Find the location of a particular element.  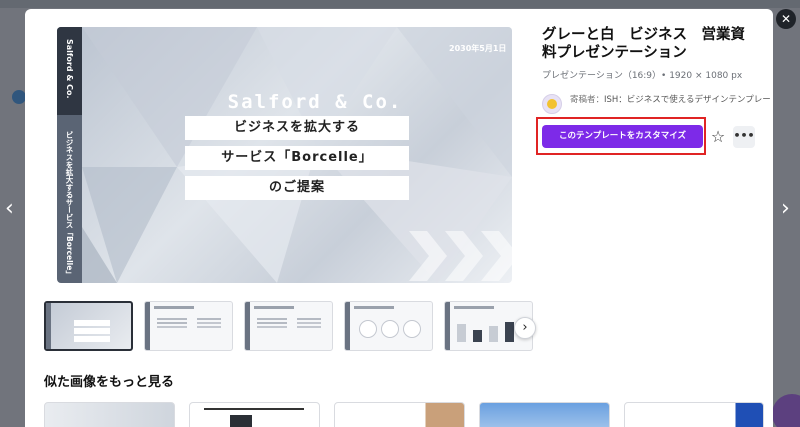

next-template-icon: › is located at coordinates (785, 209).